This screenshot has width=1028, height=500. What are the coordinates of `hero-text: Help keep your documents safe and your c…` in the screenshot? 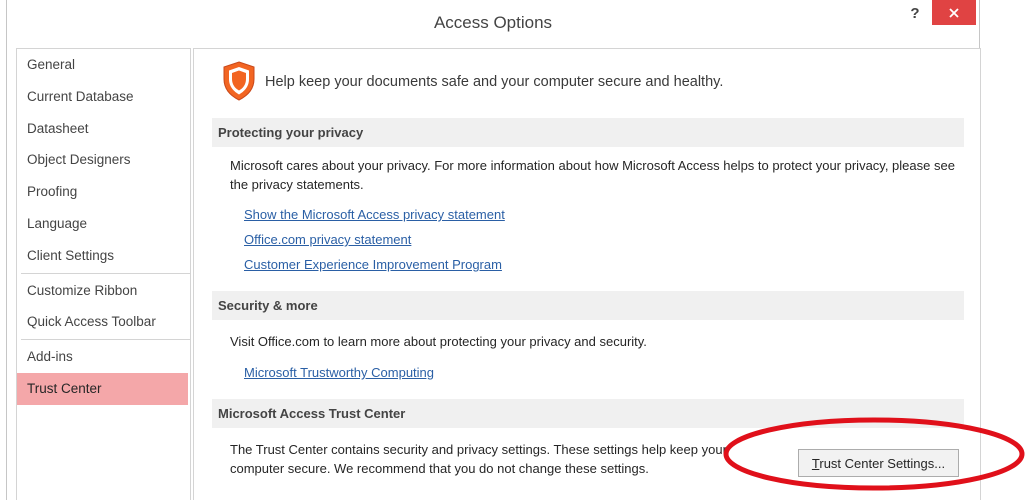 It's located at (494, 82).